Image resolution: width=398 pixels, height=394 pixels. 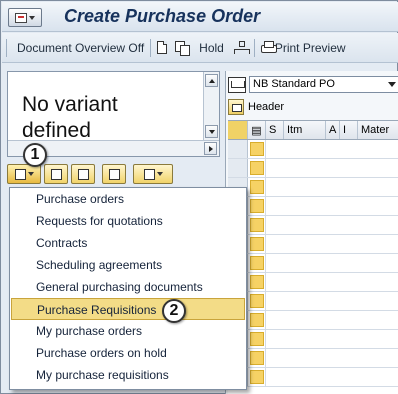 What do you see at coordinates (294, 84) in the screenshot?
I see `order-type-value: NB Standard PO` at bounding box center [294, 84].